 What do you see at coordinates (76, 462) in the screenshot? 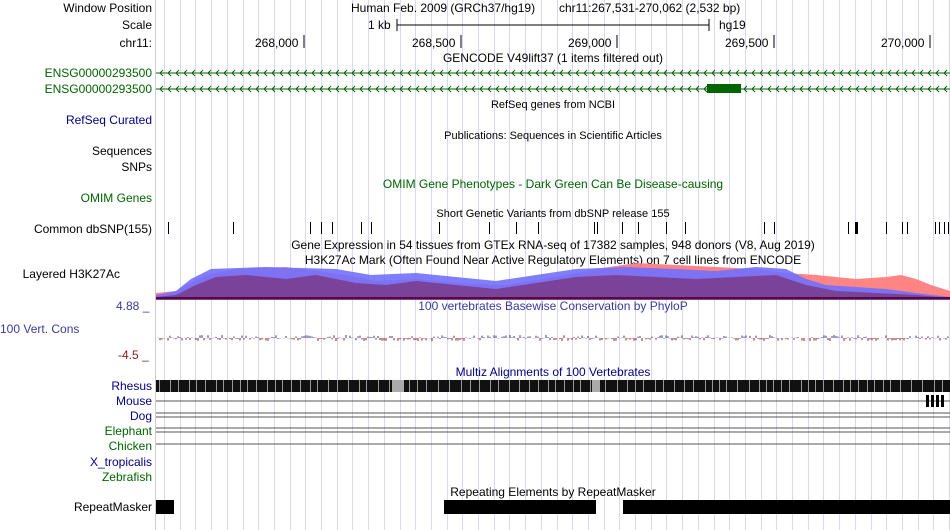
I see `multiz-species-xtropicalis: X_tropicalis` at bounding box center [76, 462].